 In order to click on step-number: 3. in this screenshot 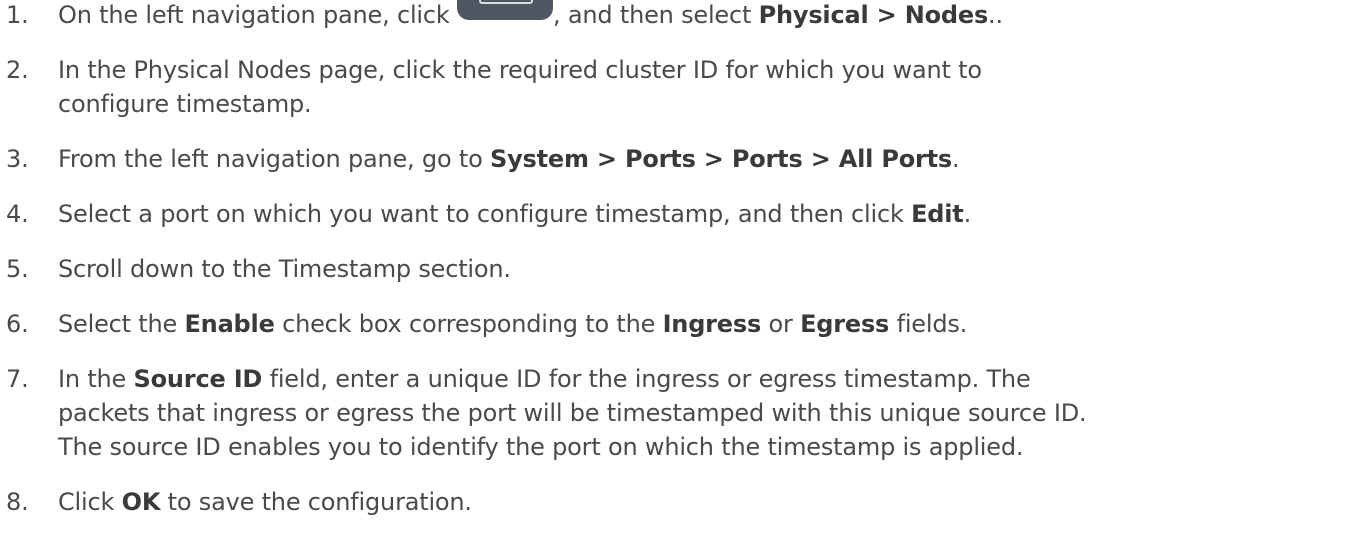, I will do `click(17, 159)`.